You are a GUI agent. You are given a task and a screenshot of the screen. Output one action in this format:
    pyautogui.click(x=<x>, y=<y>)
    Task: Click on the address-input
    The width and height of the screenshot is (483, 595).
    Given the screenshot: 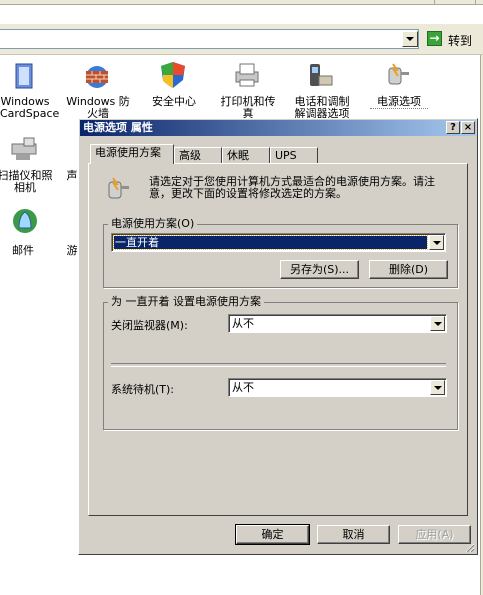 What is the action you would take?
    pyautogui.click(x=209, y=39)
    